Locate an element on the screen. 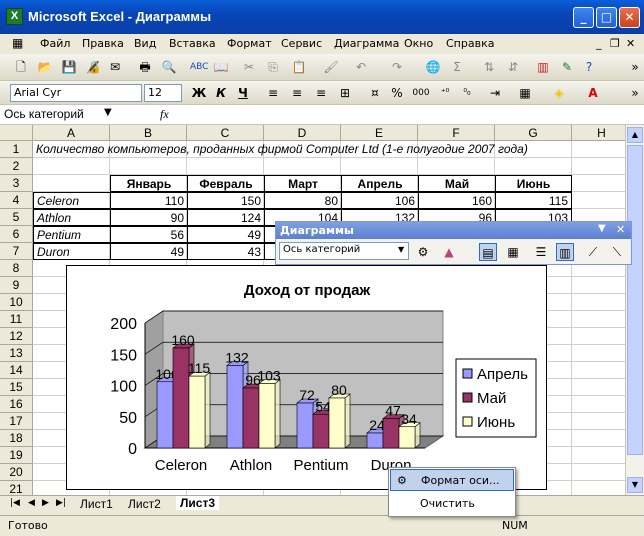 The width and height of the screenshot is (644, 536). toolbar-options-arrow-icon: ▼ is located at coordinates (602, 228).